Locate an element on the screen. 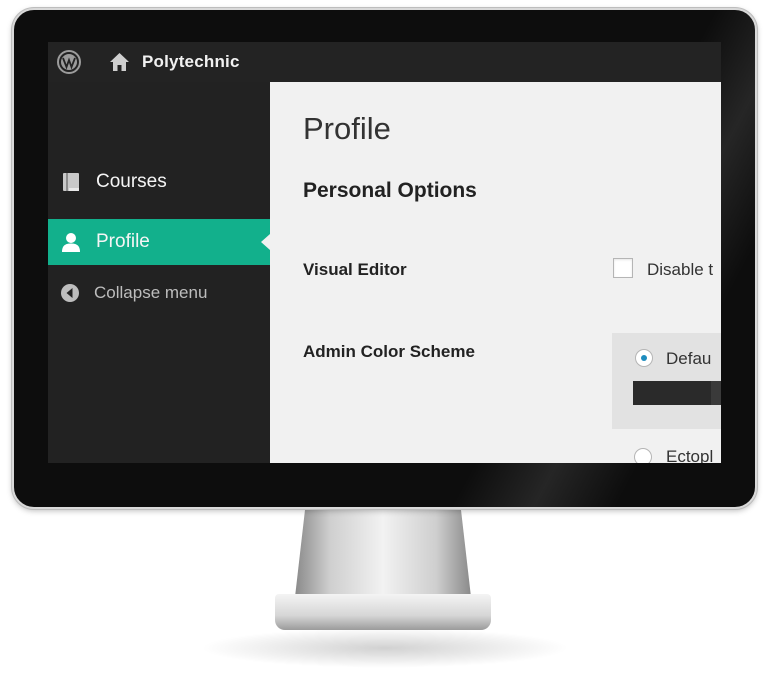 The width and height of the screenshot is (768, 692). color-scheme-label-ectoplasm: Ectopl is located at coordinates (690, 455).